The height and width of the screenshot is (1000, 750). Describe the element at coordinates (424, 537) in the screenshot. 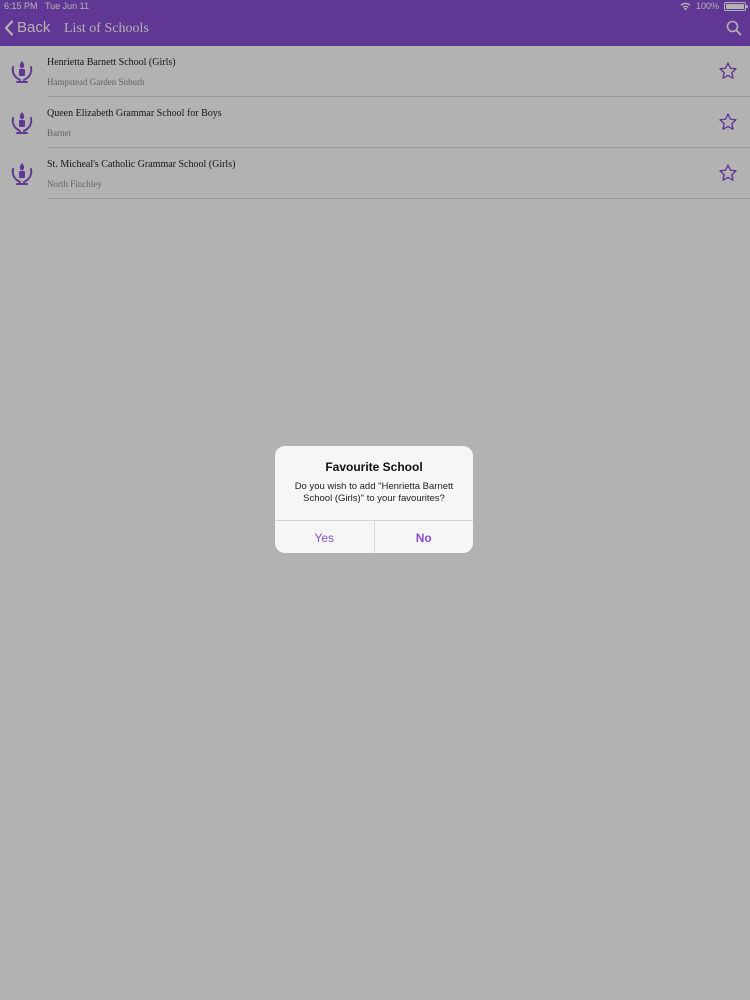

I see `no-button: No` at that location.